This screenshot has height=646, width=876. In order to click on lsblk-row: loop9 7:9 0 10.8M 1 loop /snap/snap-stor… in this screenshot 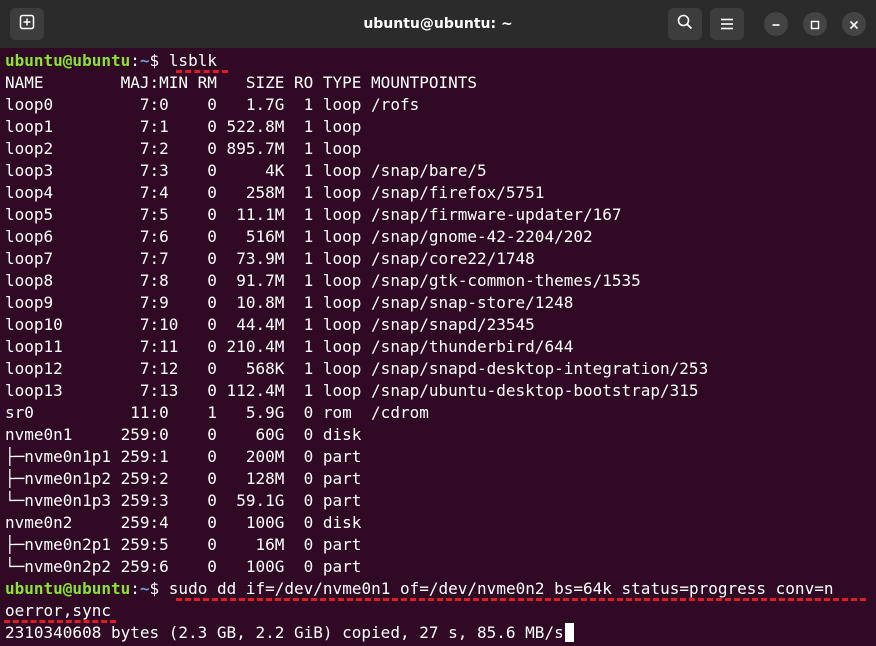, I will do `click(289, 302)`.